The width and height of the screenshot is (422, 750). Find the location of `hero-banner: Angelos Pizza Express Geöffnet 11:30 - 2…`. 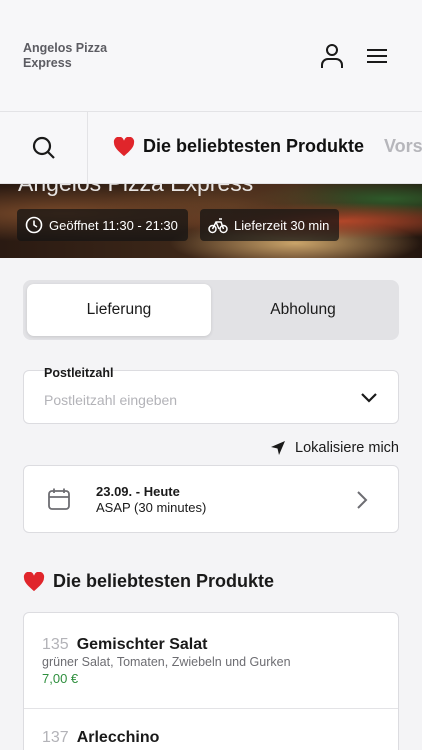

hero-banner: Angelos Pizza Express Geöffnet 11:30 - 2… is located at coordinates (211, 221).